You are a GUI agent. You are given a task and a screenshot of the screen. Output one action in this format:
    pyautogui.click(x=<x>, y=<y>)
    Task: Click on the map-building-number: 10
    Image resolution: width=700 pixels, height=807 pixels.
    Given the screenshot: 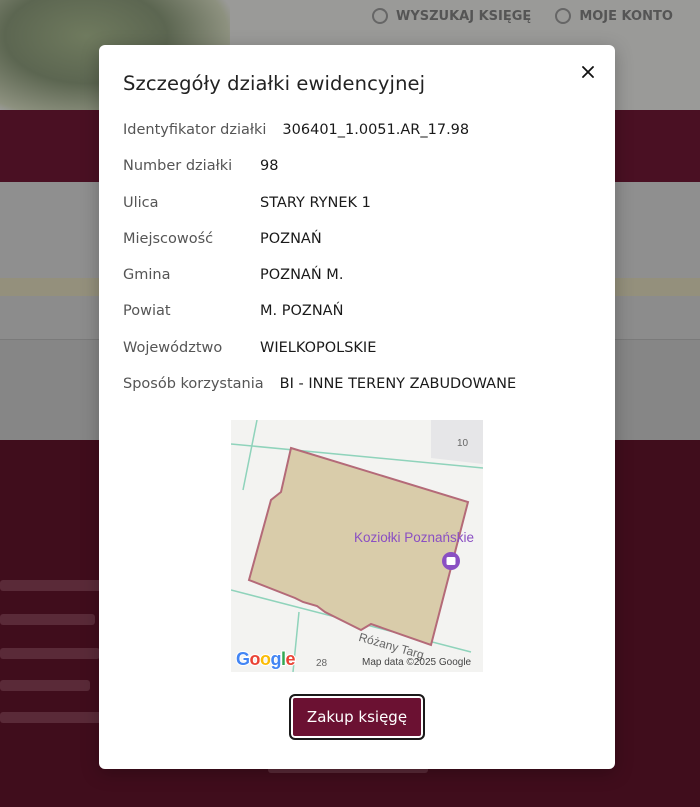 What is the action you would take?
    pyautogui.click(x=463, y=443)
    